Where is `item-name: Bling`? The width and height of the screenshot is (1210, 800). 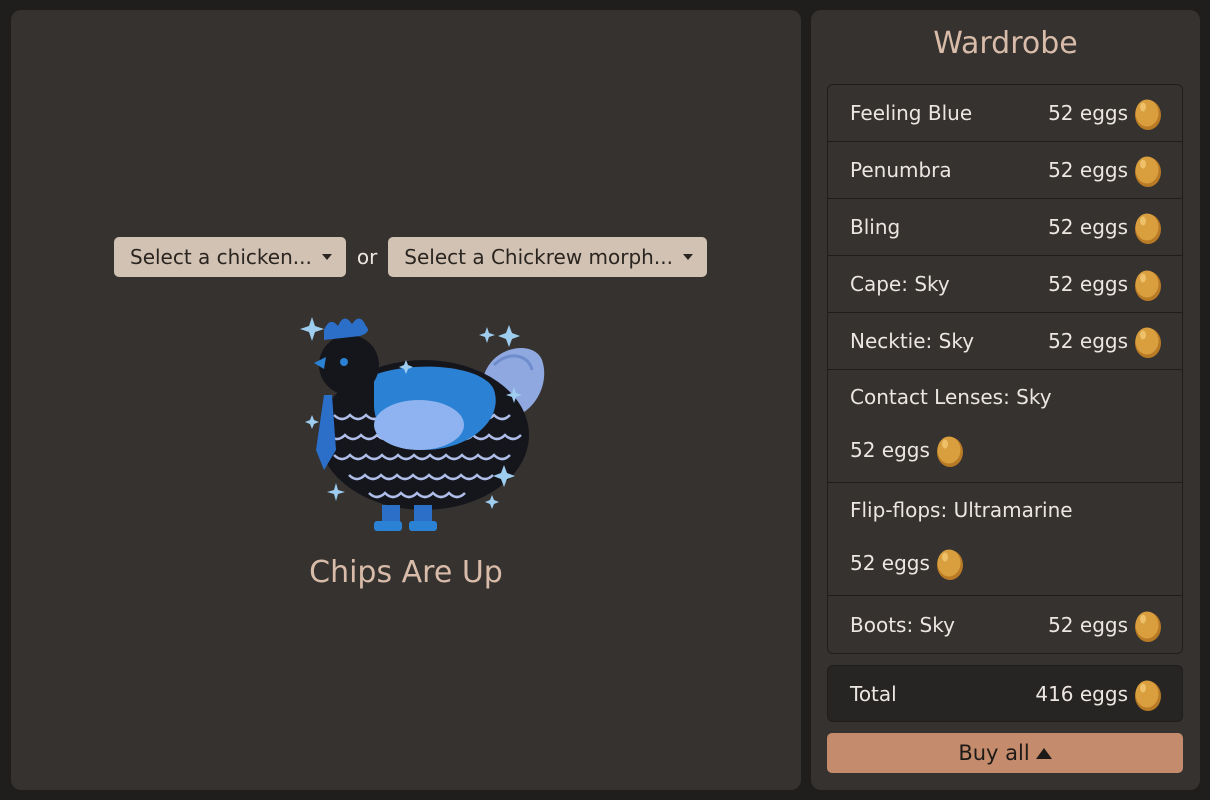 item-name: Bling is located at coordinates (875, 227).